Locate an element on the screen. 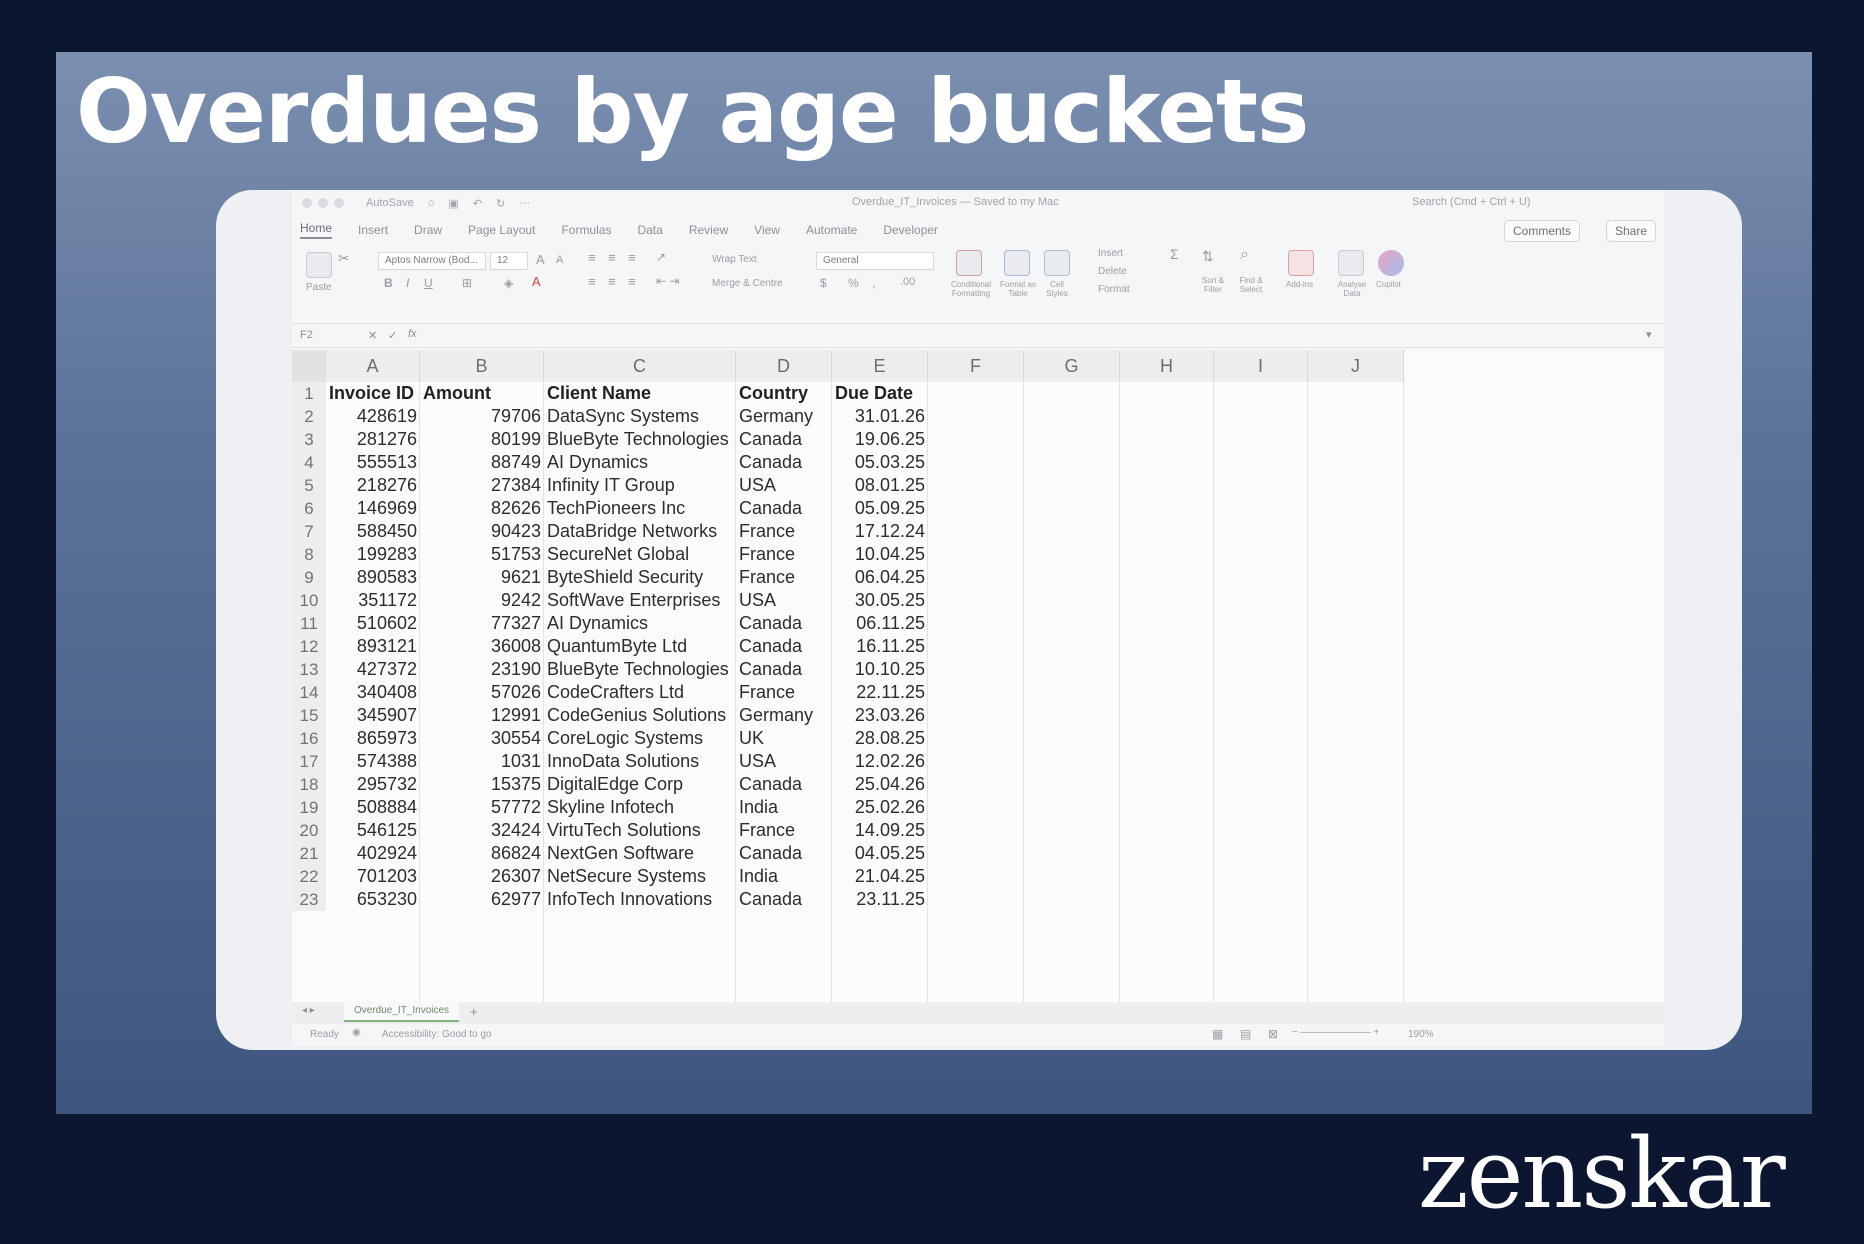 Image resolution: width=1864 pixels, height=1244 pixels. table-cell: 893121 is located at coordinates (373, 646).